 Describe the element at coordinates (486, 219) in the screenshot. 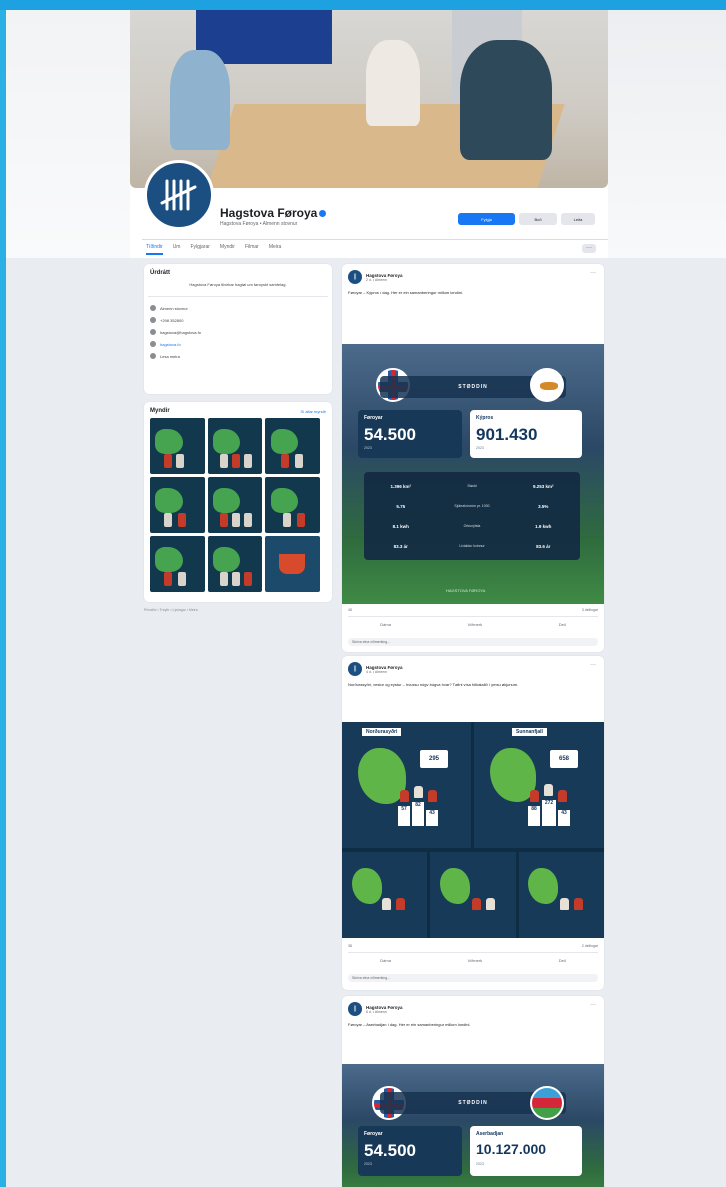

I see `follow-button: Fylgja` at that location.